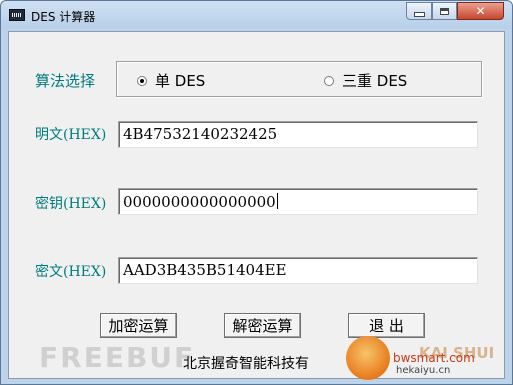 The image size is (513, 385). I want to click on company-name: 北京握奇智能科技有, so click(246, 364).